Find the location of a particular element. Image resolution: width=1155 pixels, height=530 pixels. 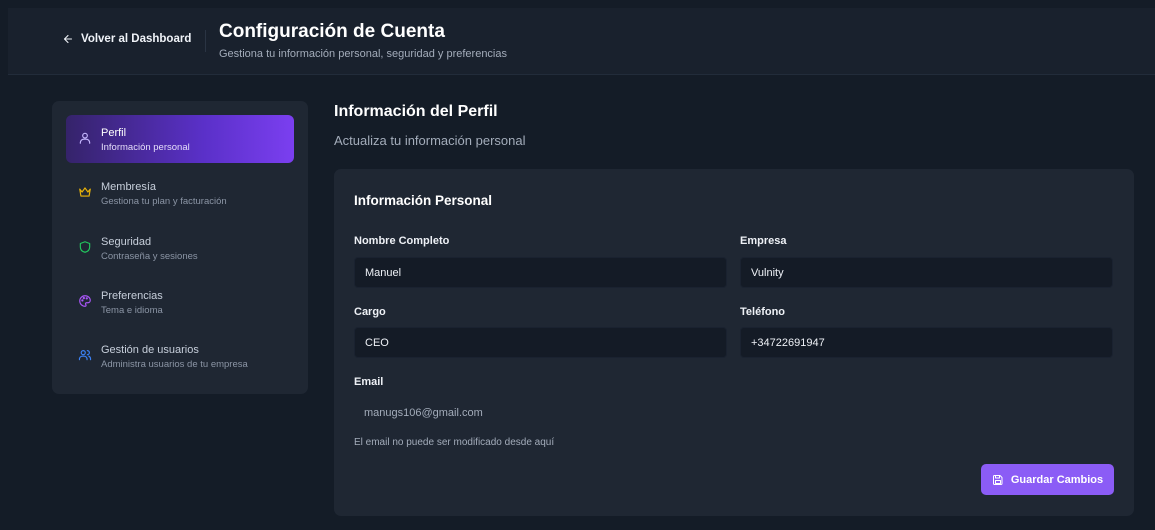

sidebar-item-description: Contraseña y sesiones is located at coordinates (149, 256).